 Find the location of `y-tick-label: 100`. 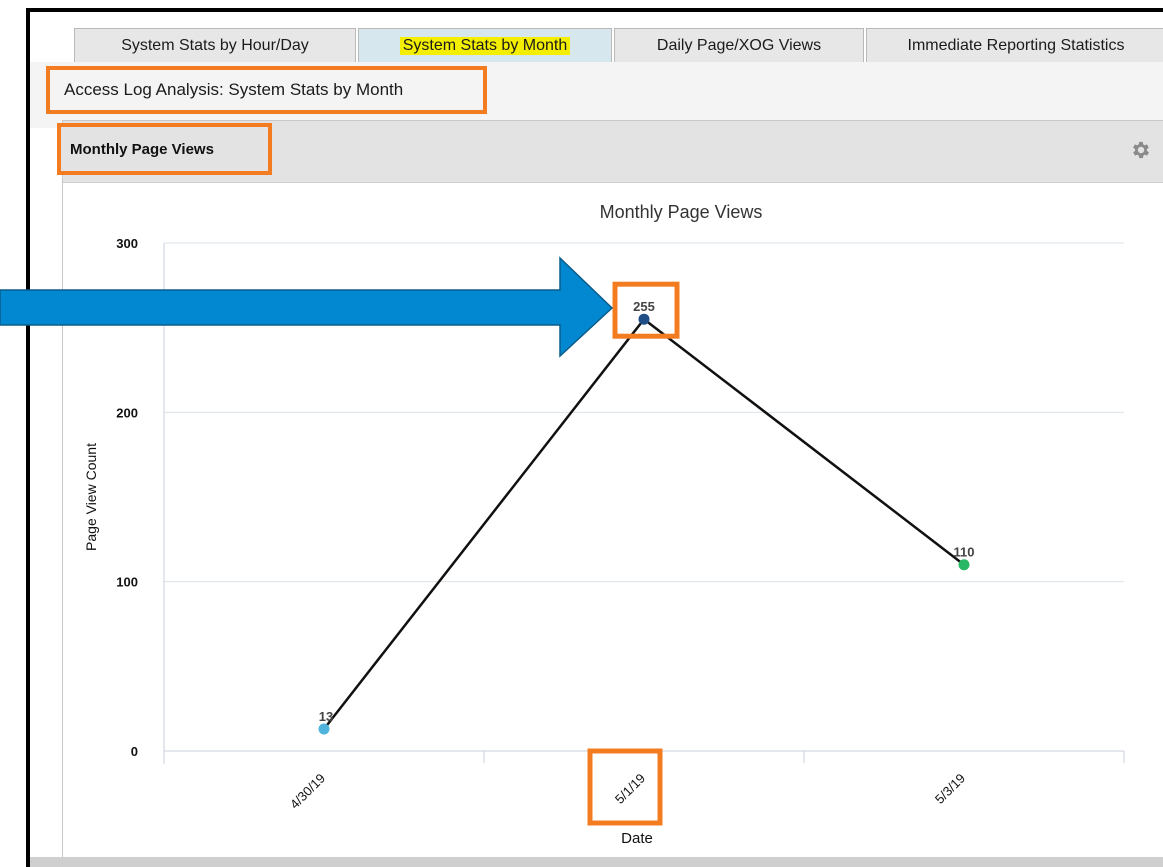

y-tick-label: 100 is located at coordinates (127, 582).